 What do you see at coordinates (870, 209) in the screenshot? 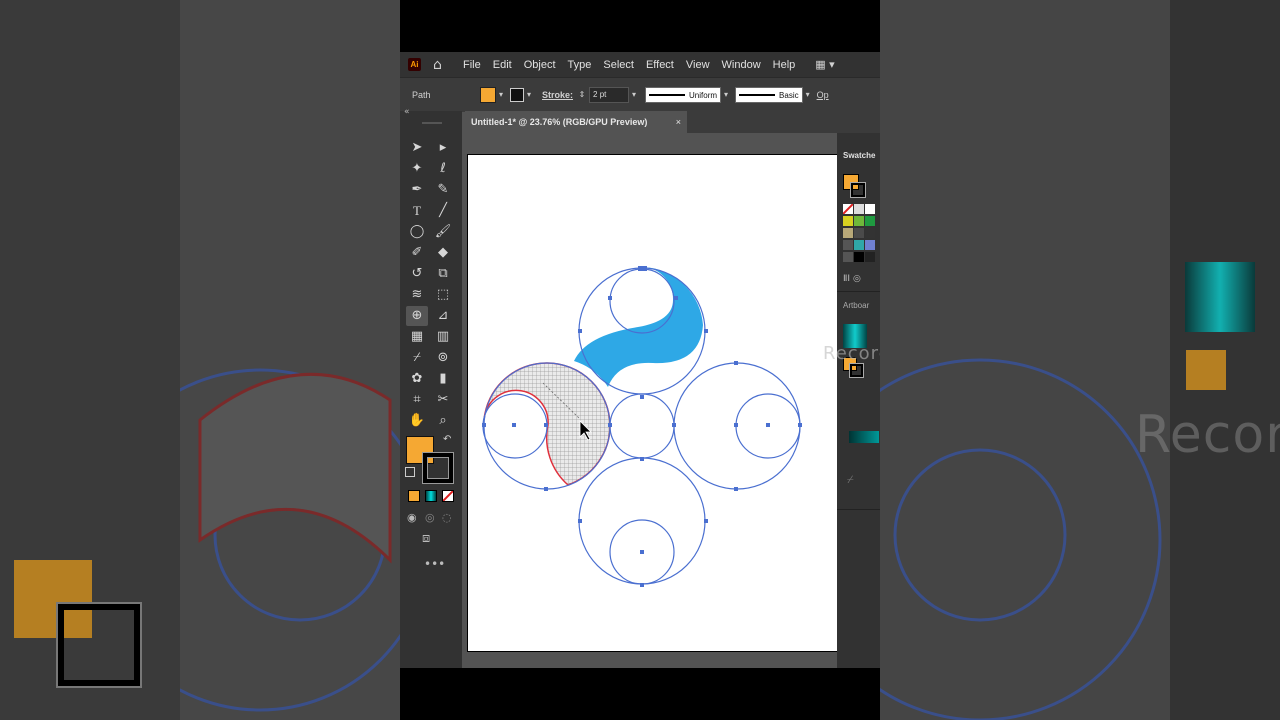
I see `swatch-white` at bounding box center [870, 209].